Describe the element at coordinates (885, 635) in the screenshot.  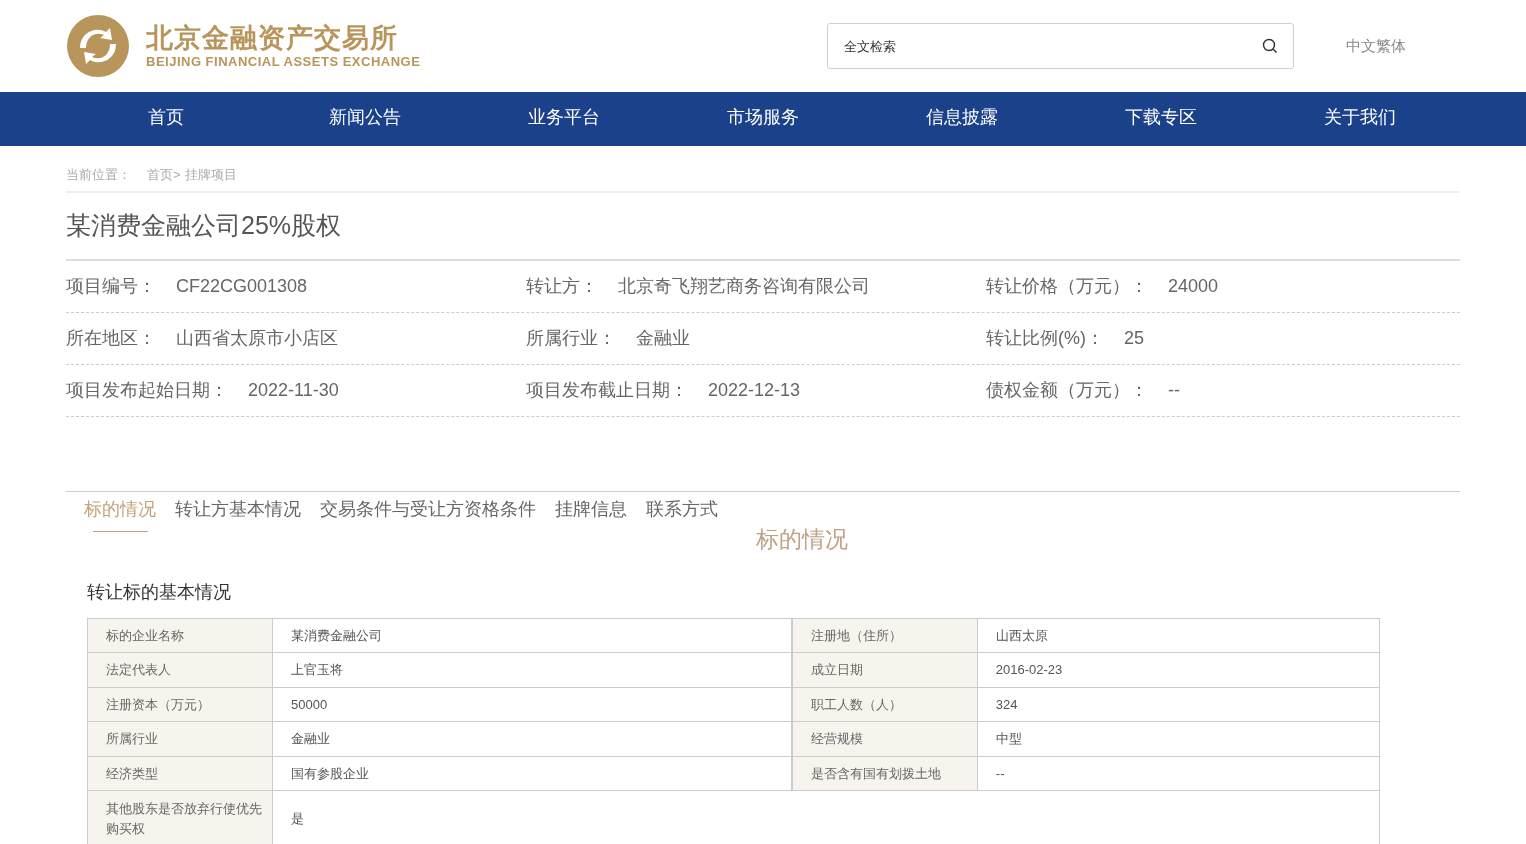
I see `table-label-cell: 注册地（住所）` at that location.